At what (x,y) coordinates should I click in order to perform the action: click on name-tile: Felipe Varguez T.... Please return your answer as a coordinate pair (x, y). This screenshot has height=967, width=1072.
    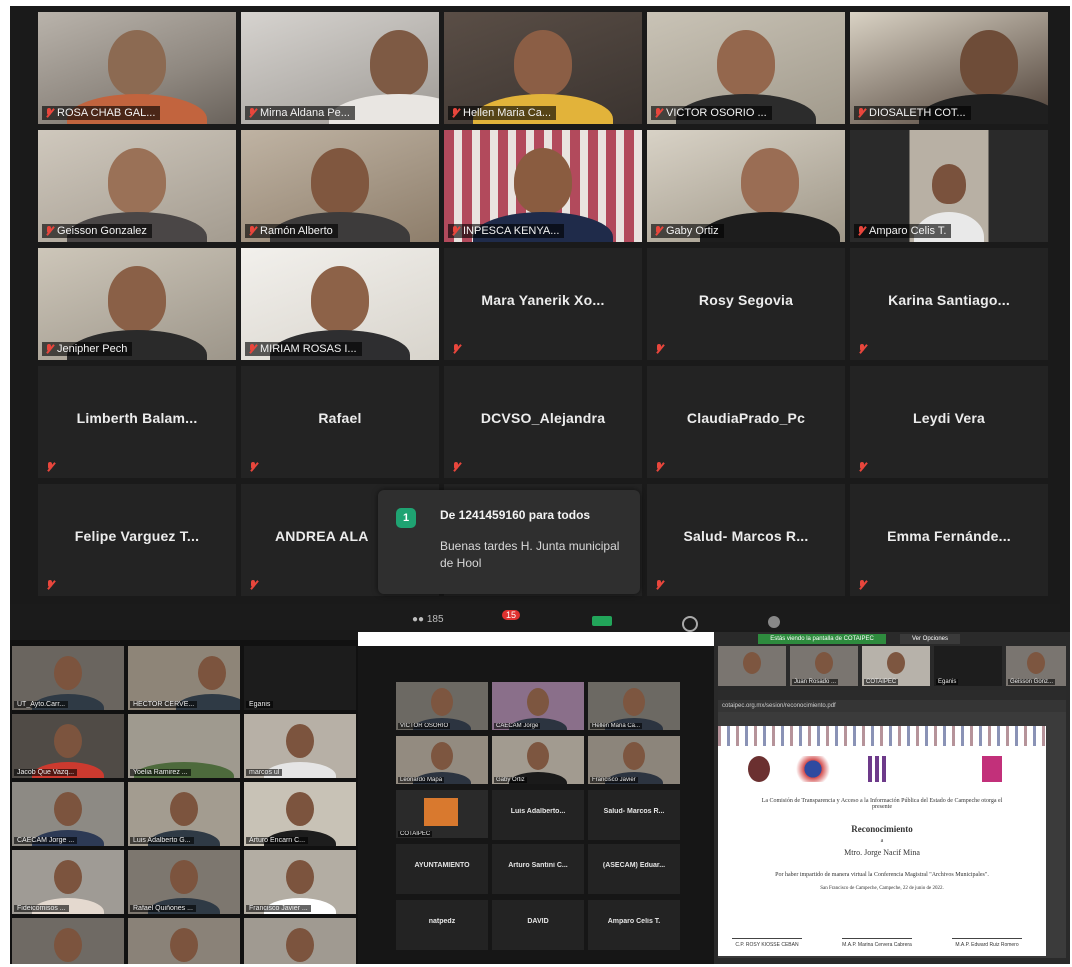
    Looking at the image, I should click on (137, 540).